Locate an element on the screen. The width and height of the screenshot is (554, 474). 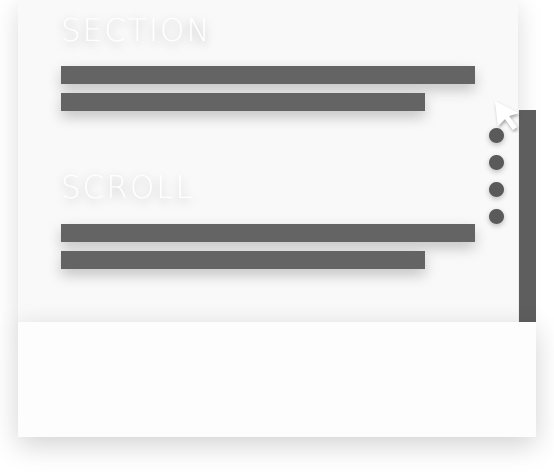
scroll-rail is located at coordinates (527, 217).